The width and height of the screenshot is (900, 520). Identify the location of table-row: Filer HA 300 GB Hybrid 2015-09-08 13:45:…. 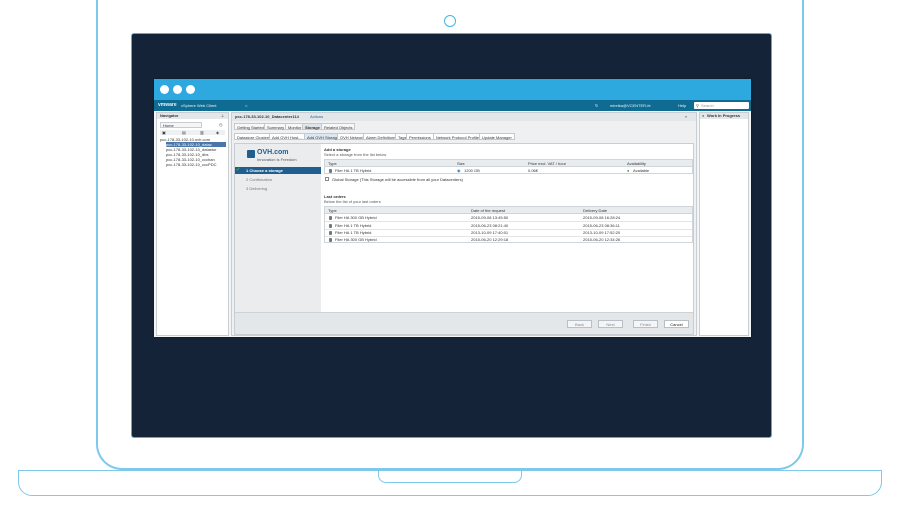
(508, 217).